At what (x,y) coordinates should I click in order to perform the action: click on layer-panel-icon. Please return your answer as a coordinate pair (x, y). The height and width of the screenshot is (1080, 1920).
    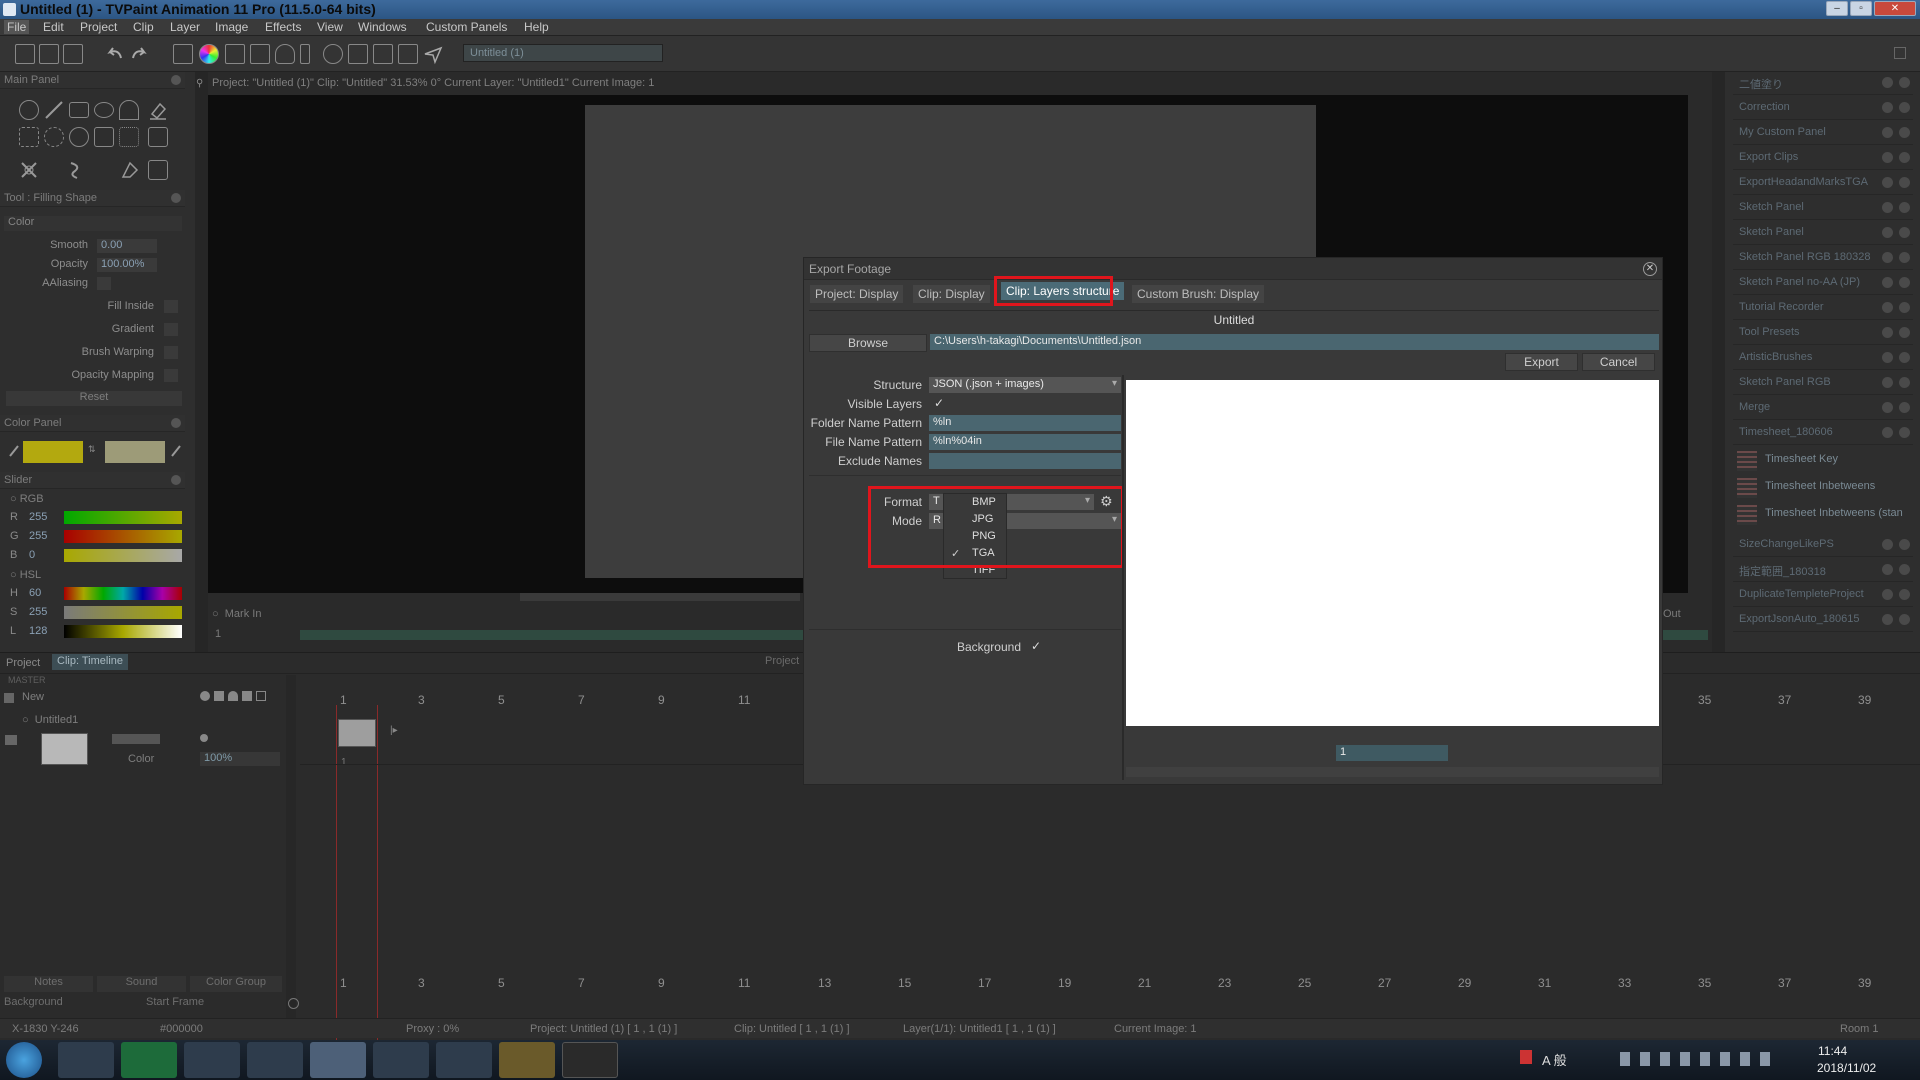
    Looking at the image, I should click on (183, 54).